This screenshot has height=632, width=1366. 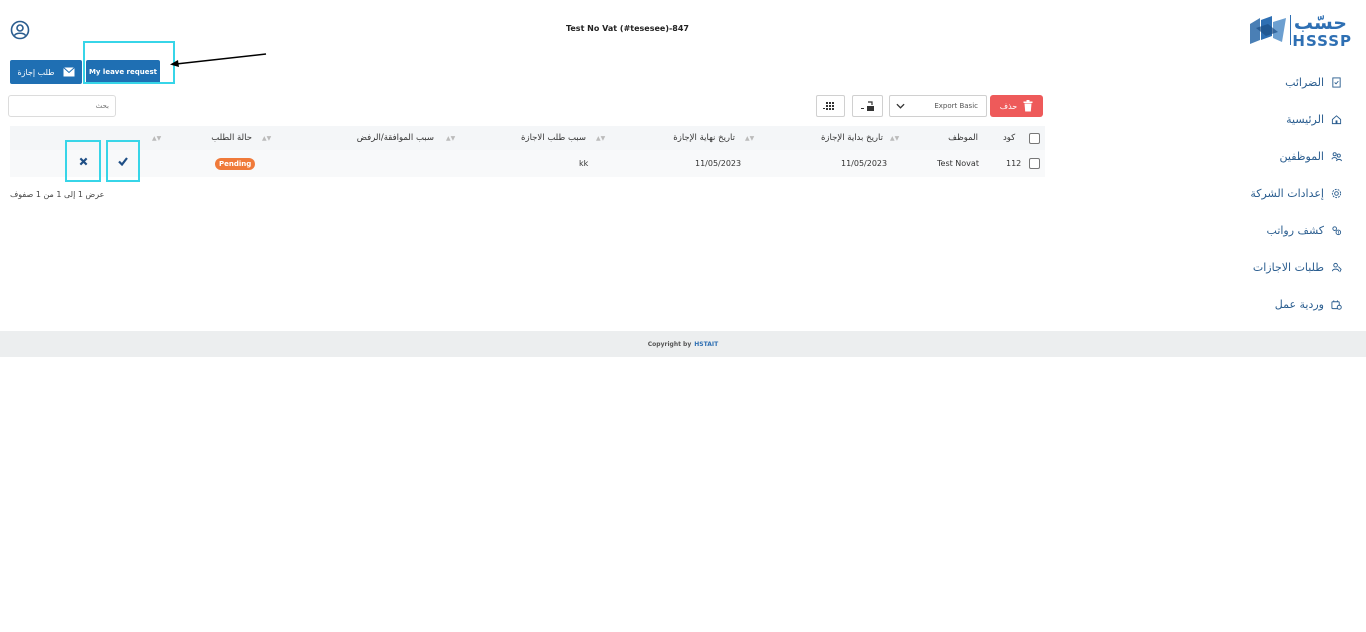 I want to click on export-type-select: Export Basic, so click(x=938, y=106).